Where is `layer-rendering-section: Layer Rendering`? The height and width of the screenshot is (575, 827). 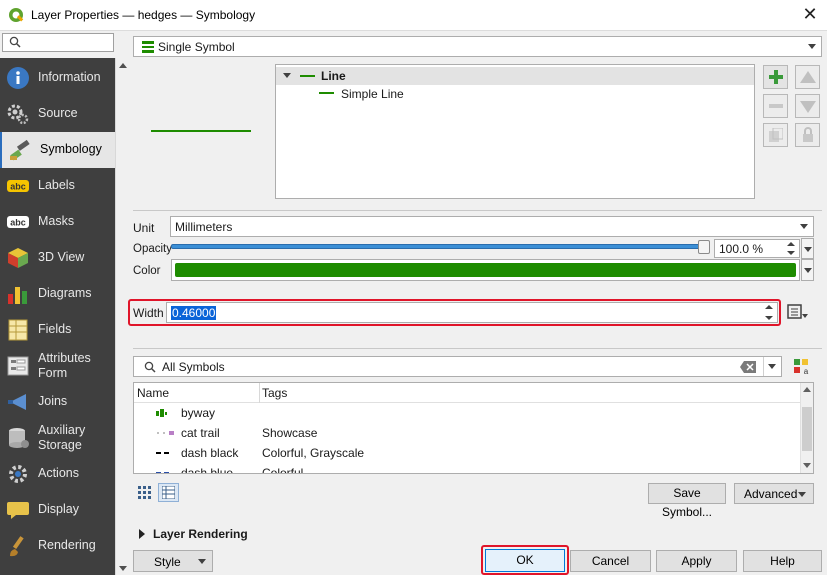
layer-rendering-section: Layer Rendering is located at coordinates (200, 534).